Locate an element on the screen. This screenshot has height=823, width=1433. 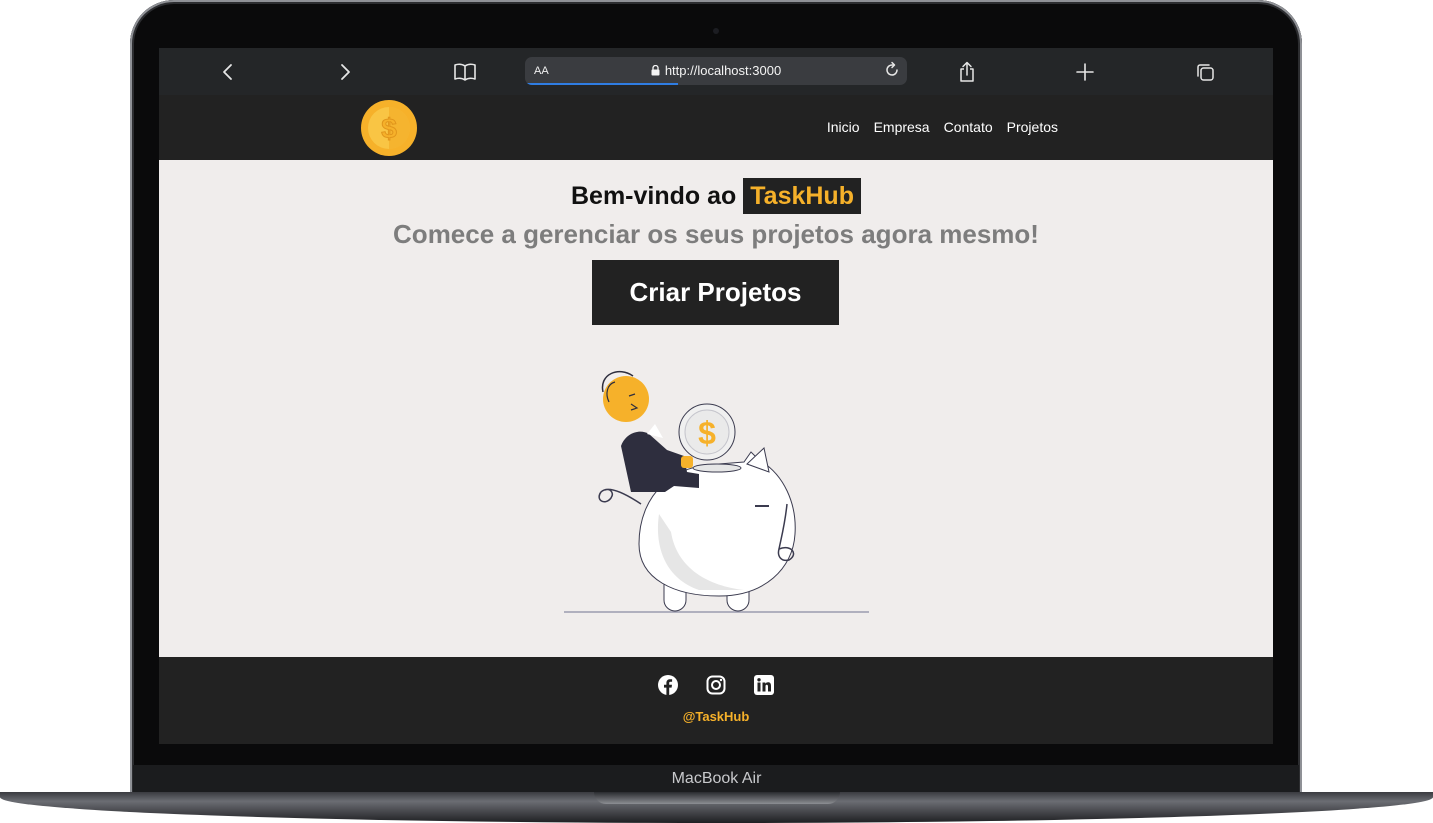
nav-empresa: Empresa is located at coordinates (902, 127).